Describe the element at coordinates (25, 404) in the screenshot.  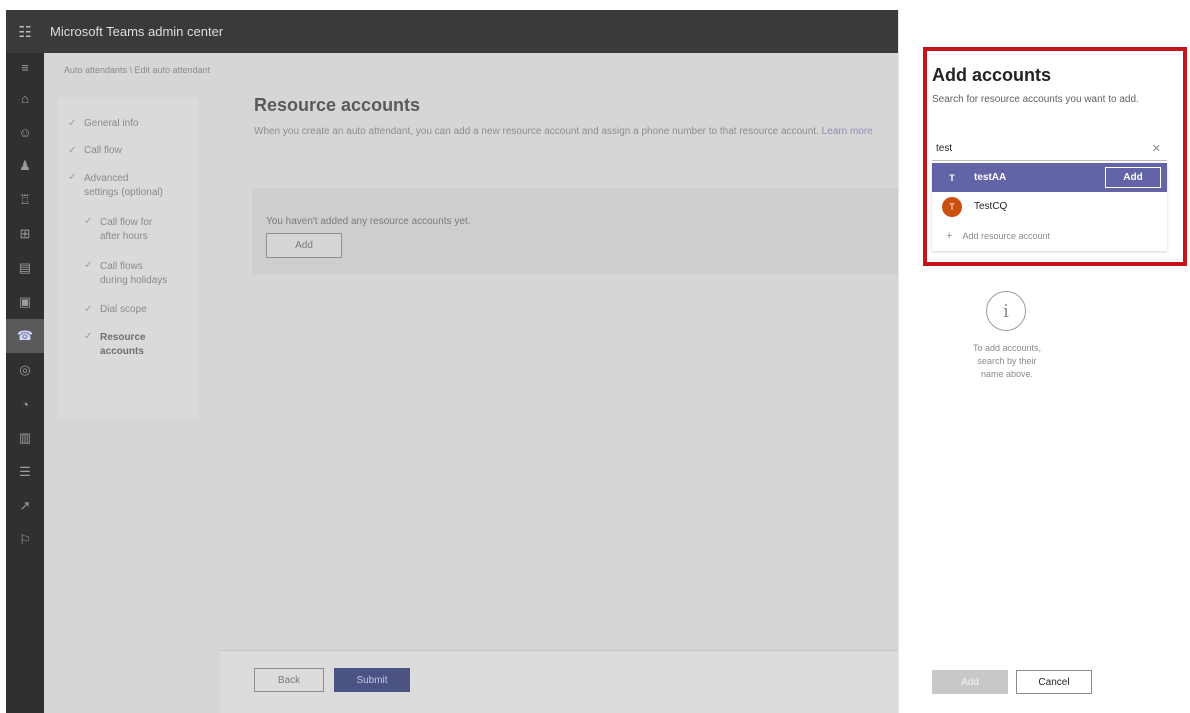
I see `analytics-icon: ◔` at that location.